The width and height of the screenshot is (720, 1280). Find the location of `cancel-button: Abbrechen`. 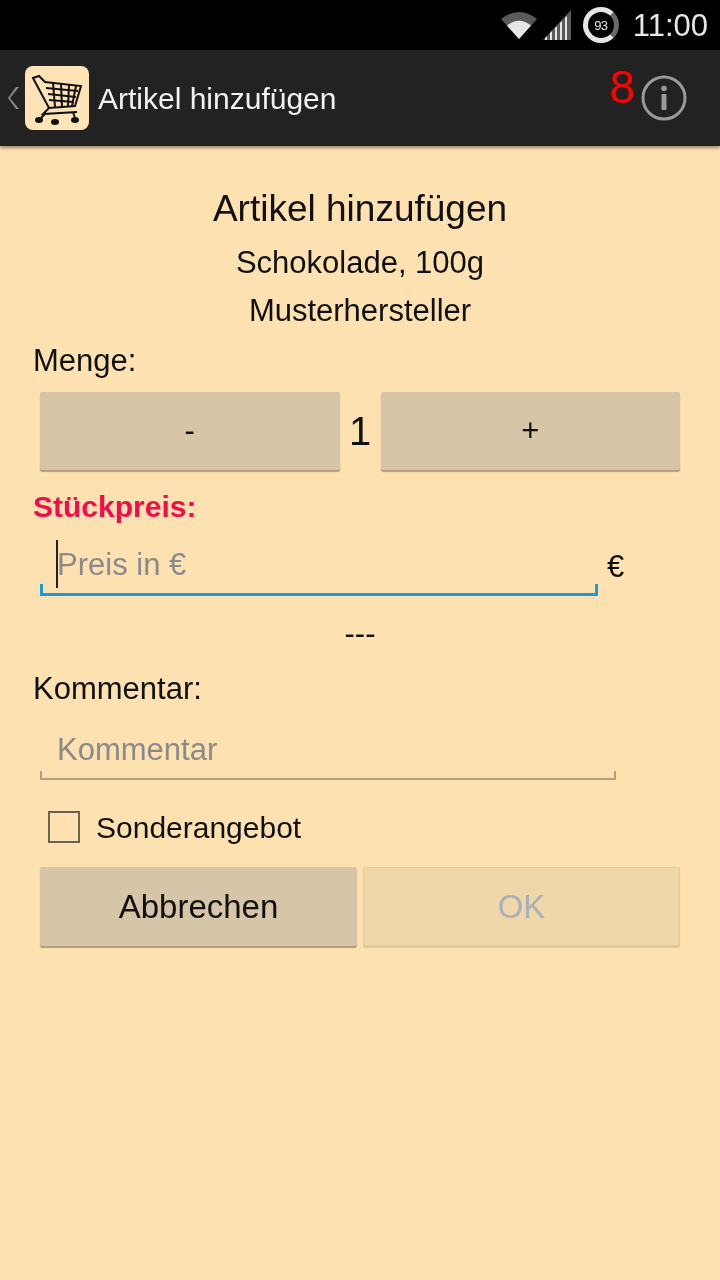

cancel-button: Abbrechen is located at coordinates (198, 906).